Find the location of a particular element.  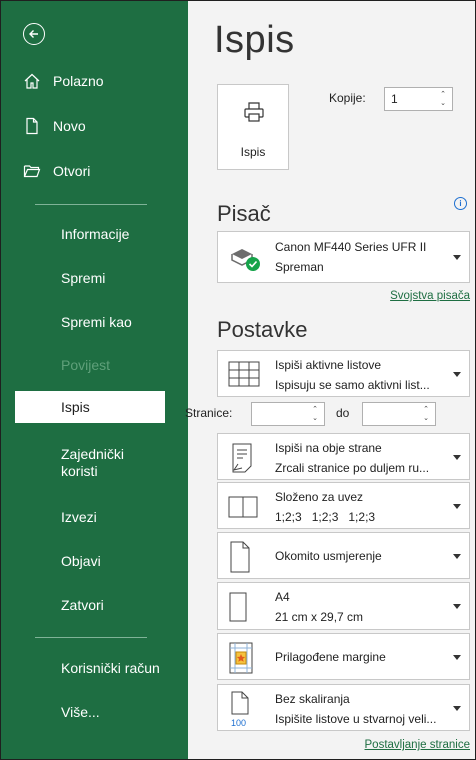

collate-dropdown: Složeno za uvez 1;2;3 1;2;3 1;2;3 is located at coordinates (343, 505).